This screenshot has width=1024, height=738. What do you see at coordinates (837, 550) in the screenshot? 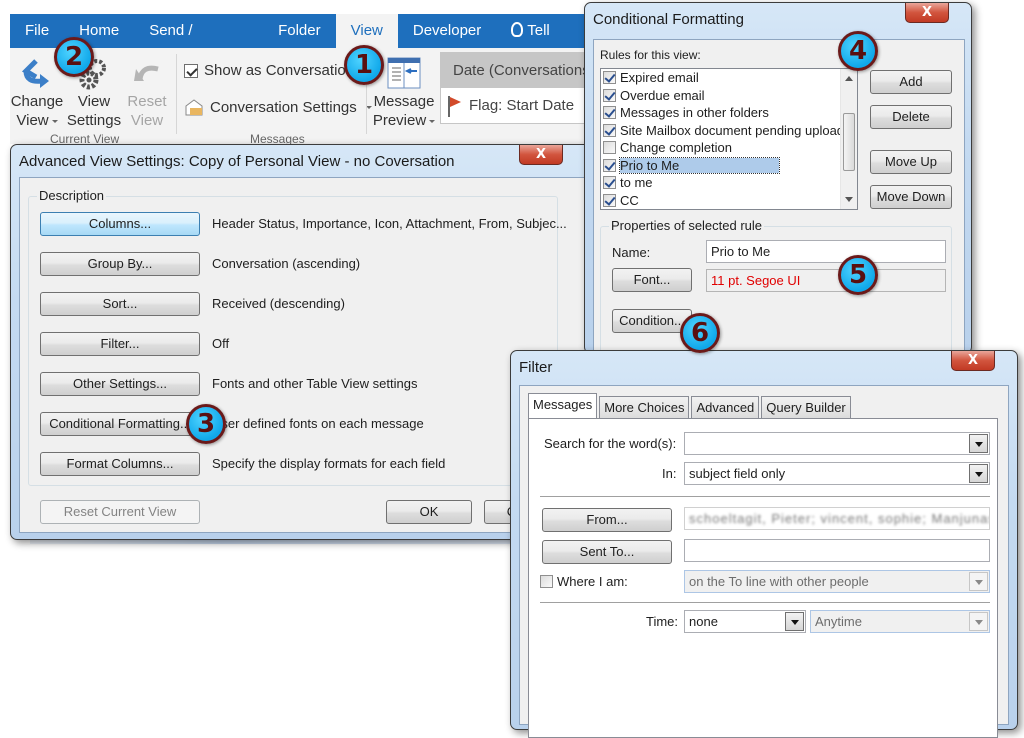
I see `sent-to-input` at bounding box center [837, 550].